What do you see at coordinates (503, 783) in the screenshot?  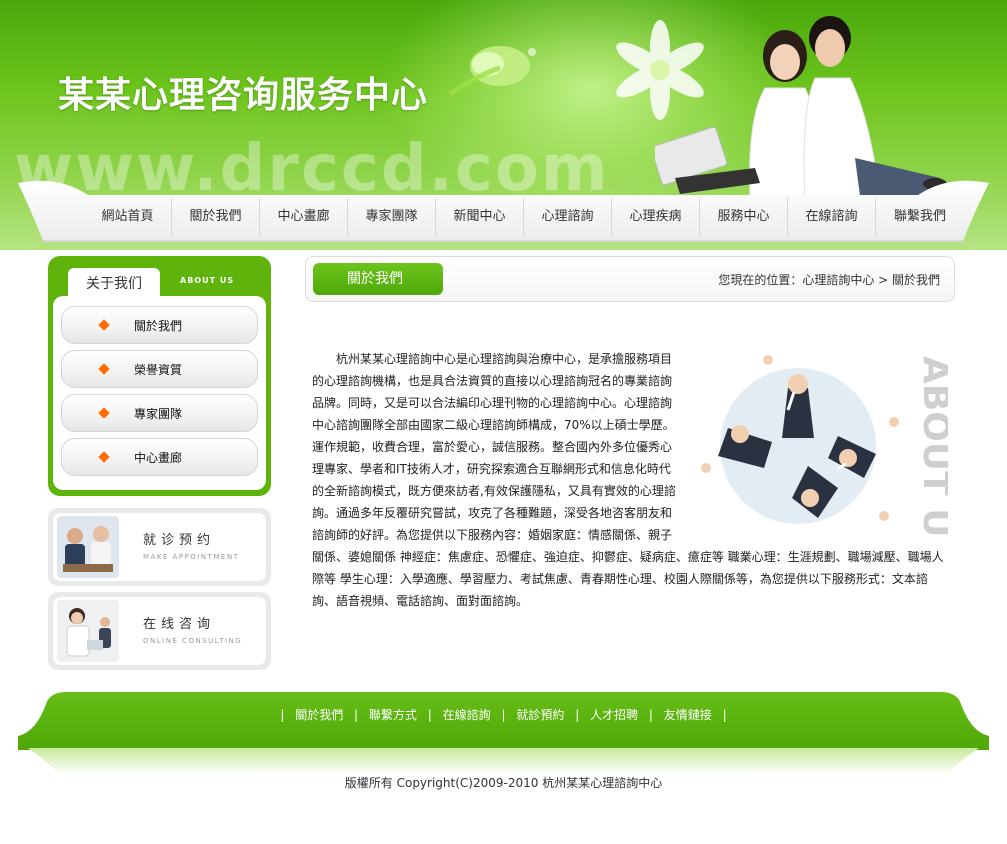 I see `copyright: 版權所有 Copyright(C)2009-2010 杭州某某心理諮詢中心` at bounding box center [503, 783].